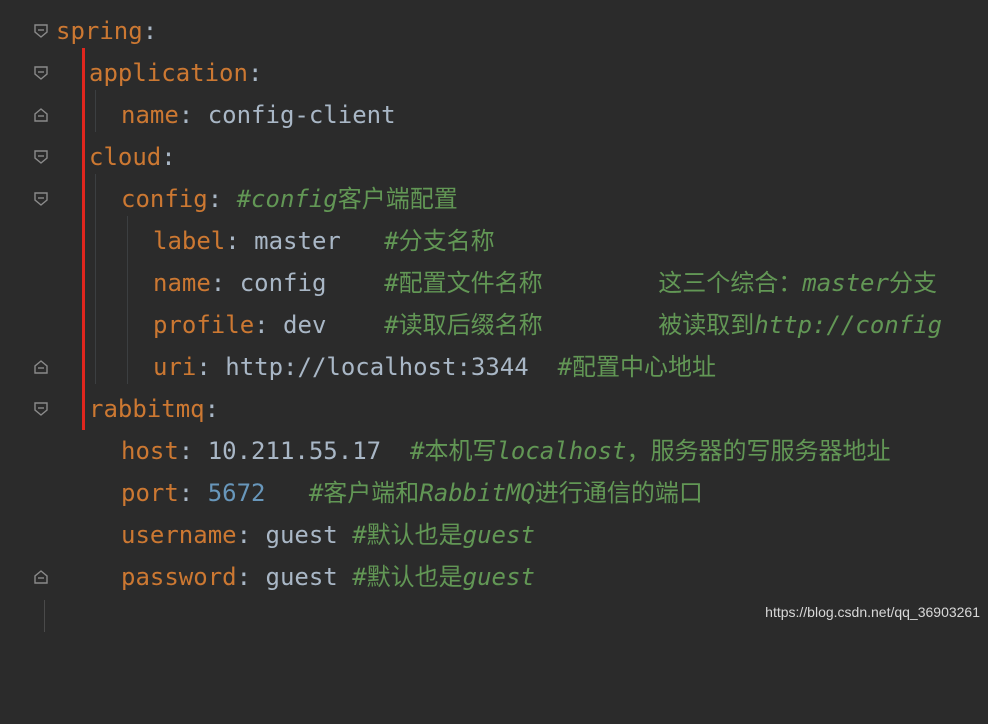 The image size is (988, 724). I want to click on code-text: password: guest #默认也是guest, so click(328, 577).